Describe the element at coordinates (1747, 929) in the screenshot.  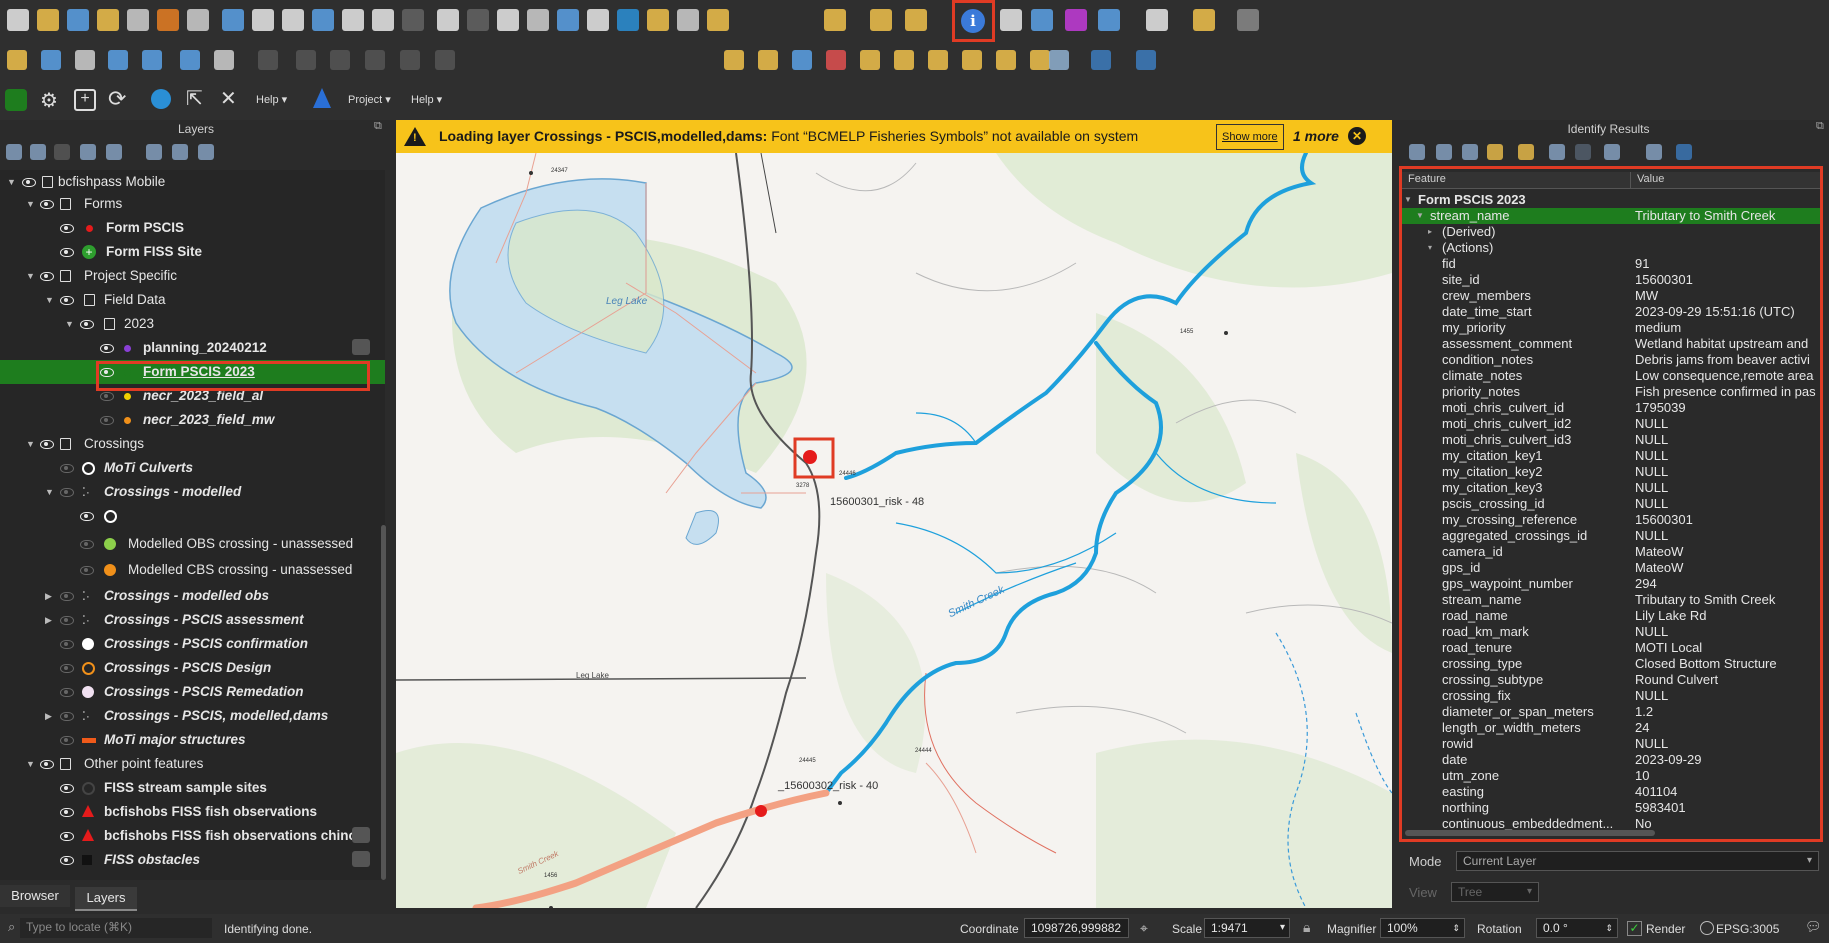
I see `crs-button: EPSG:3005` at that location.